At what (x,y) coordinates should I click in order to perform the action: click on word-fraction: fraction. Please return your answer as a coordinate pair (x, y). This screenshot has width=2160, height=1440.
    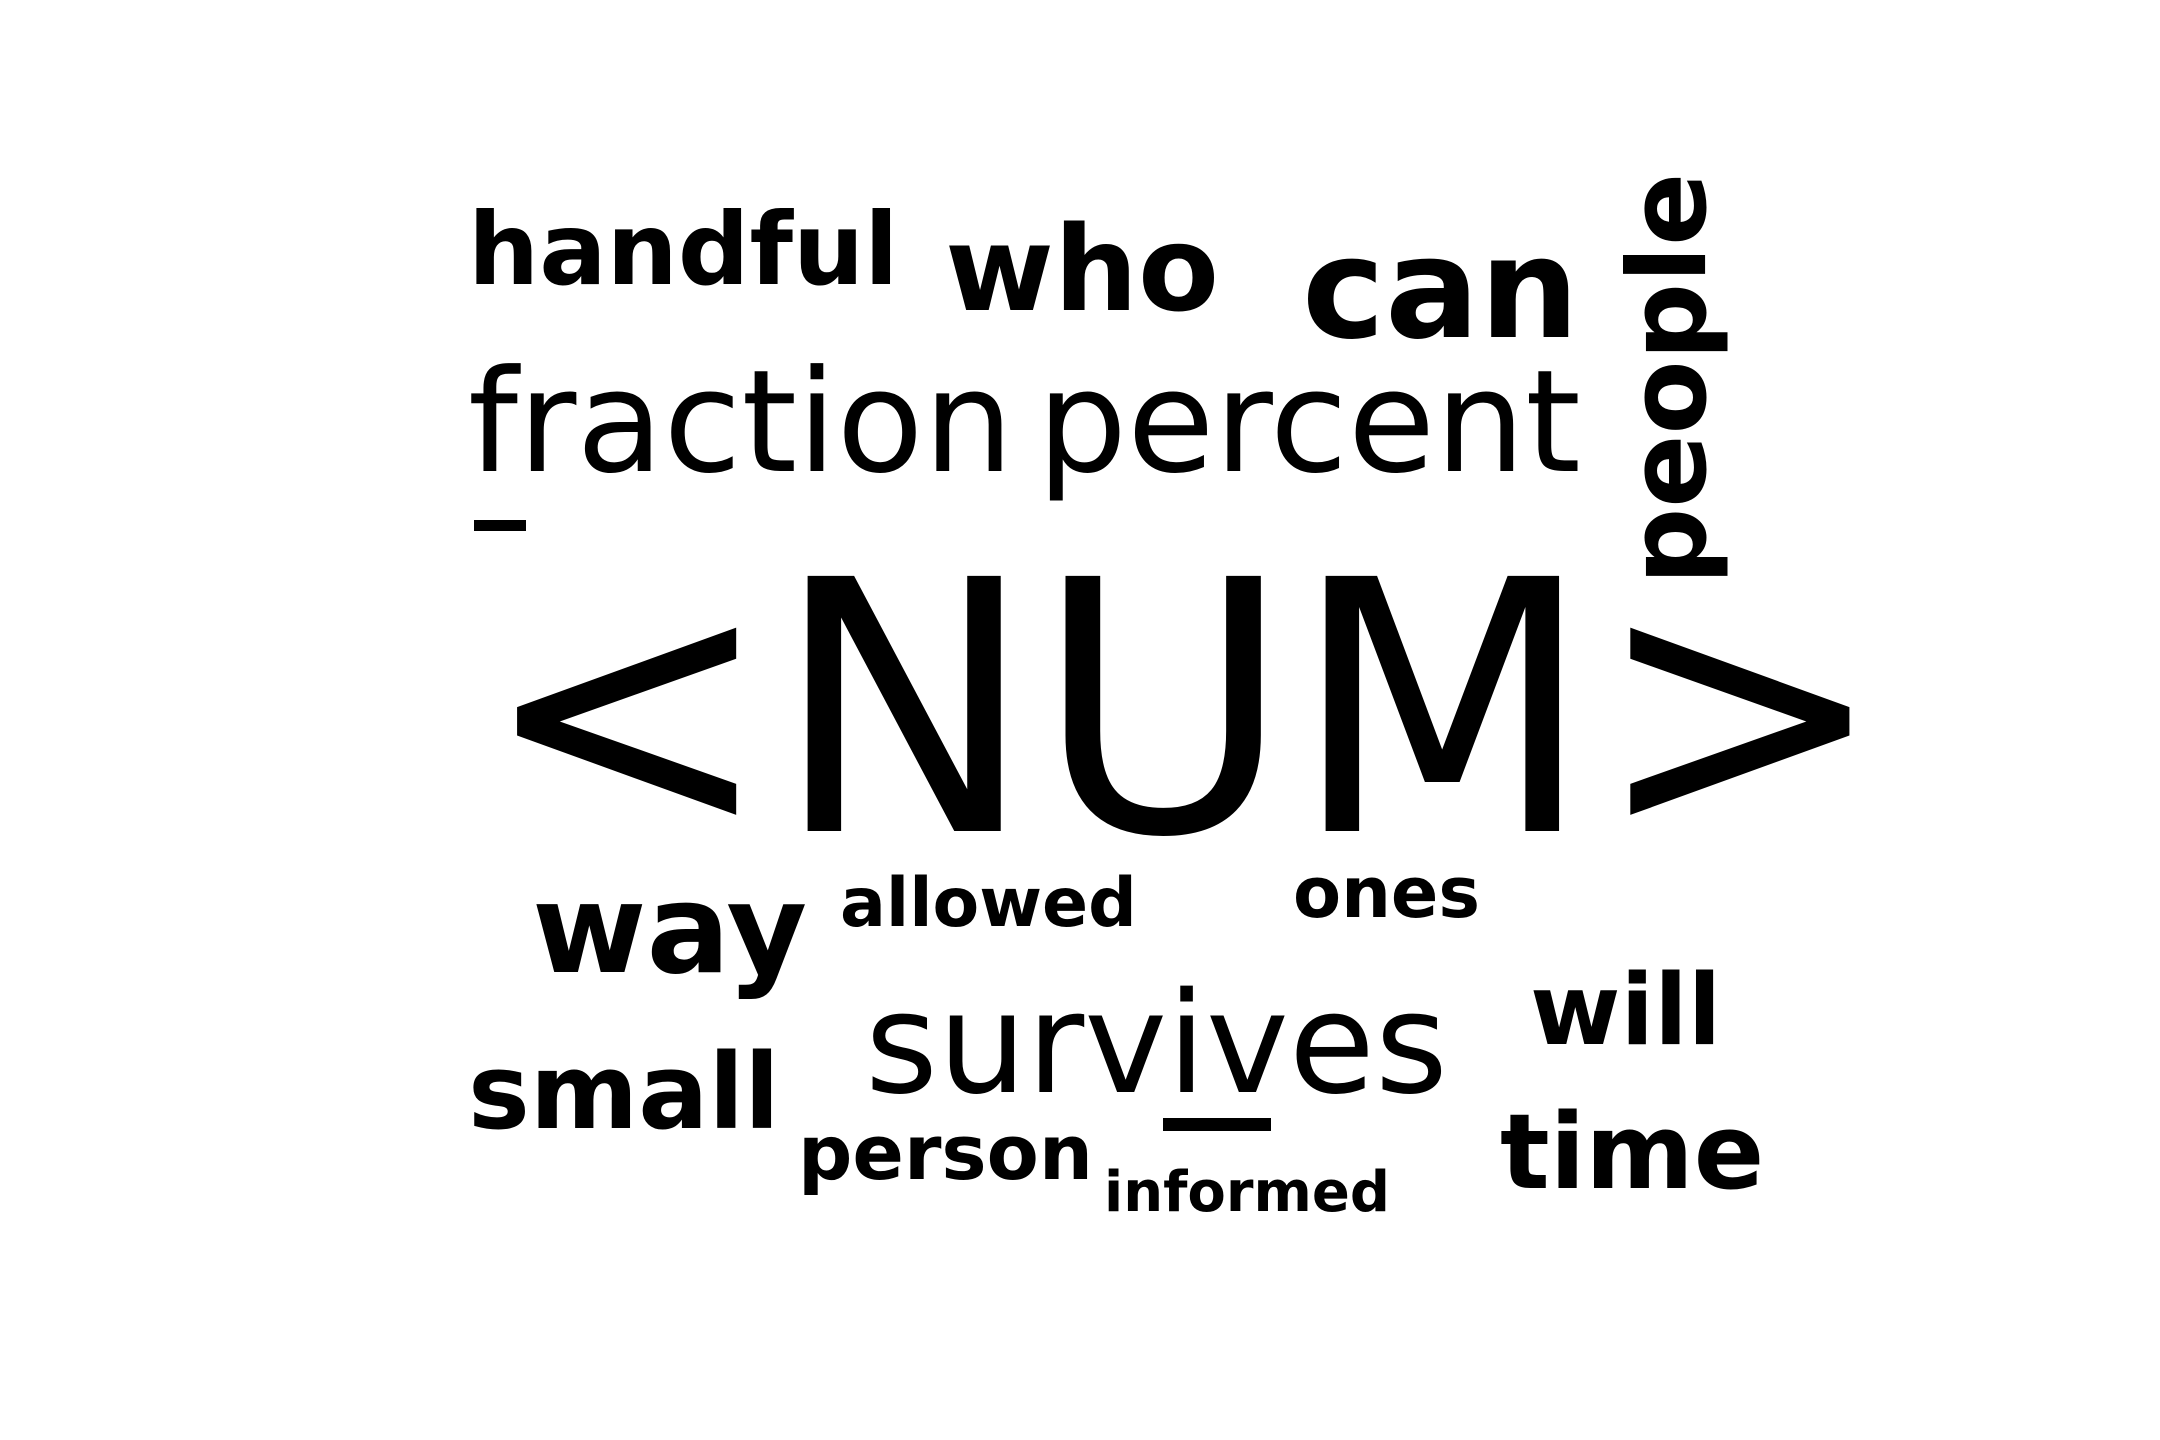
    Looking at the image, I should click on (741, 422).